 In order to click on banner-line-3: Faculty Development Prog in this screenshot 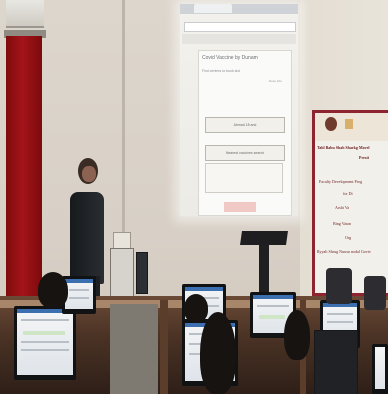, I will do `click(341, 181)`.